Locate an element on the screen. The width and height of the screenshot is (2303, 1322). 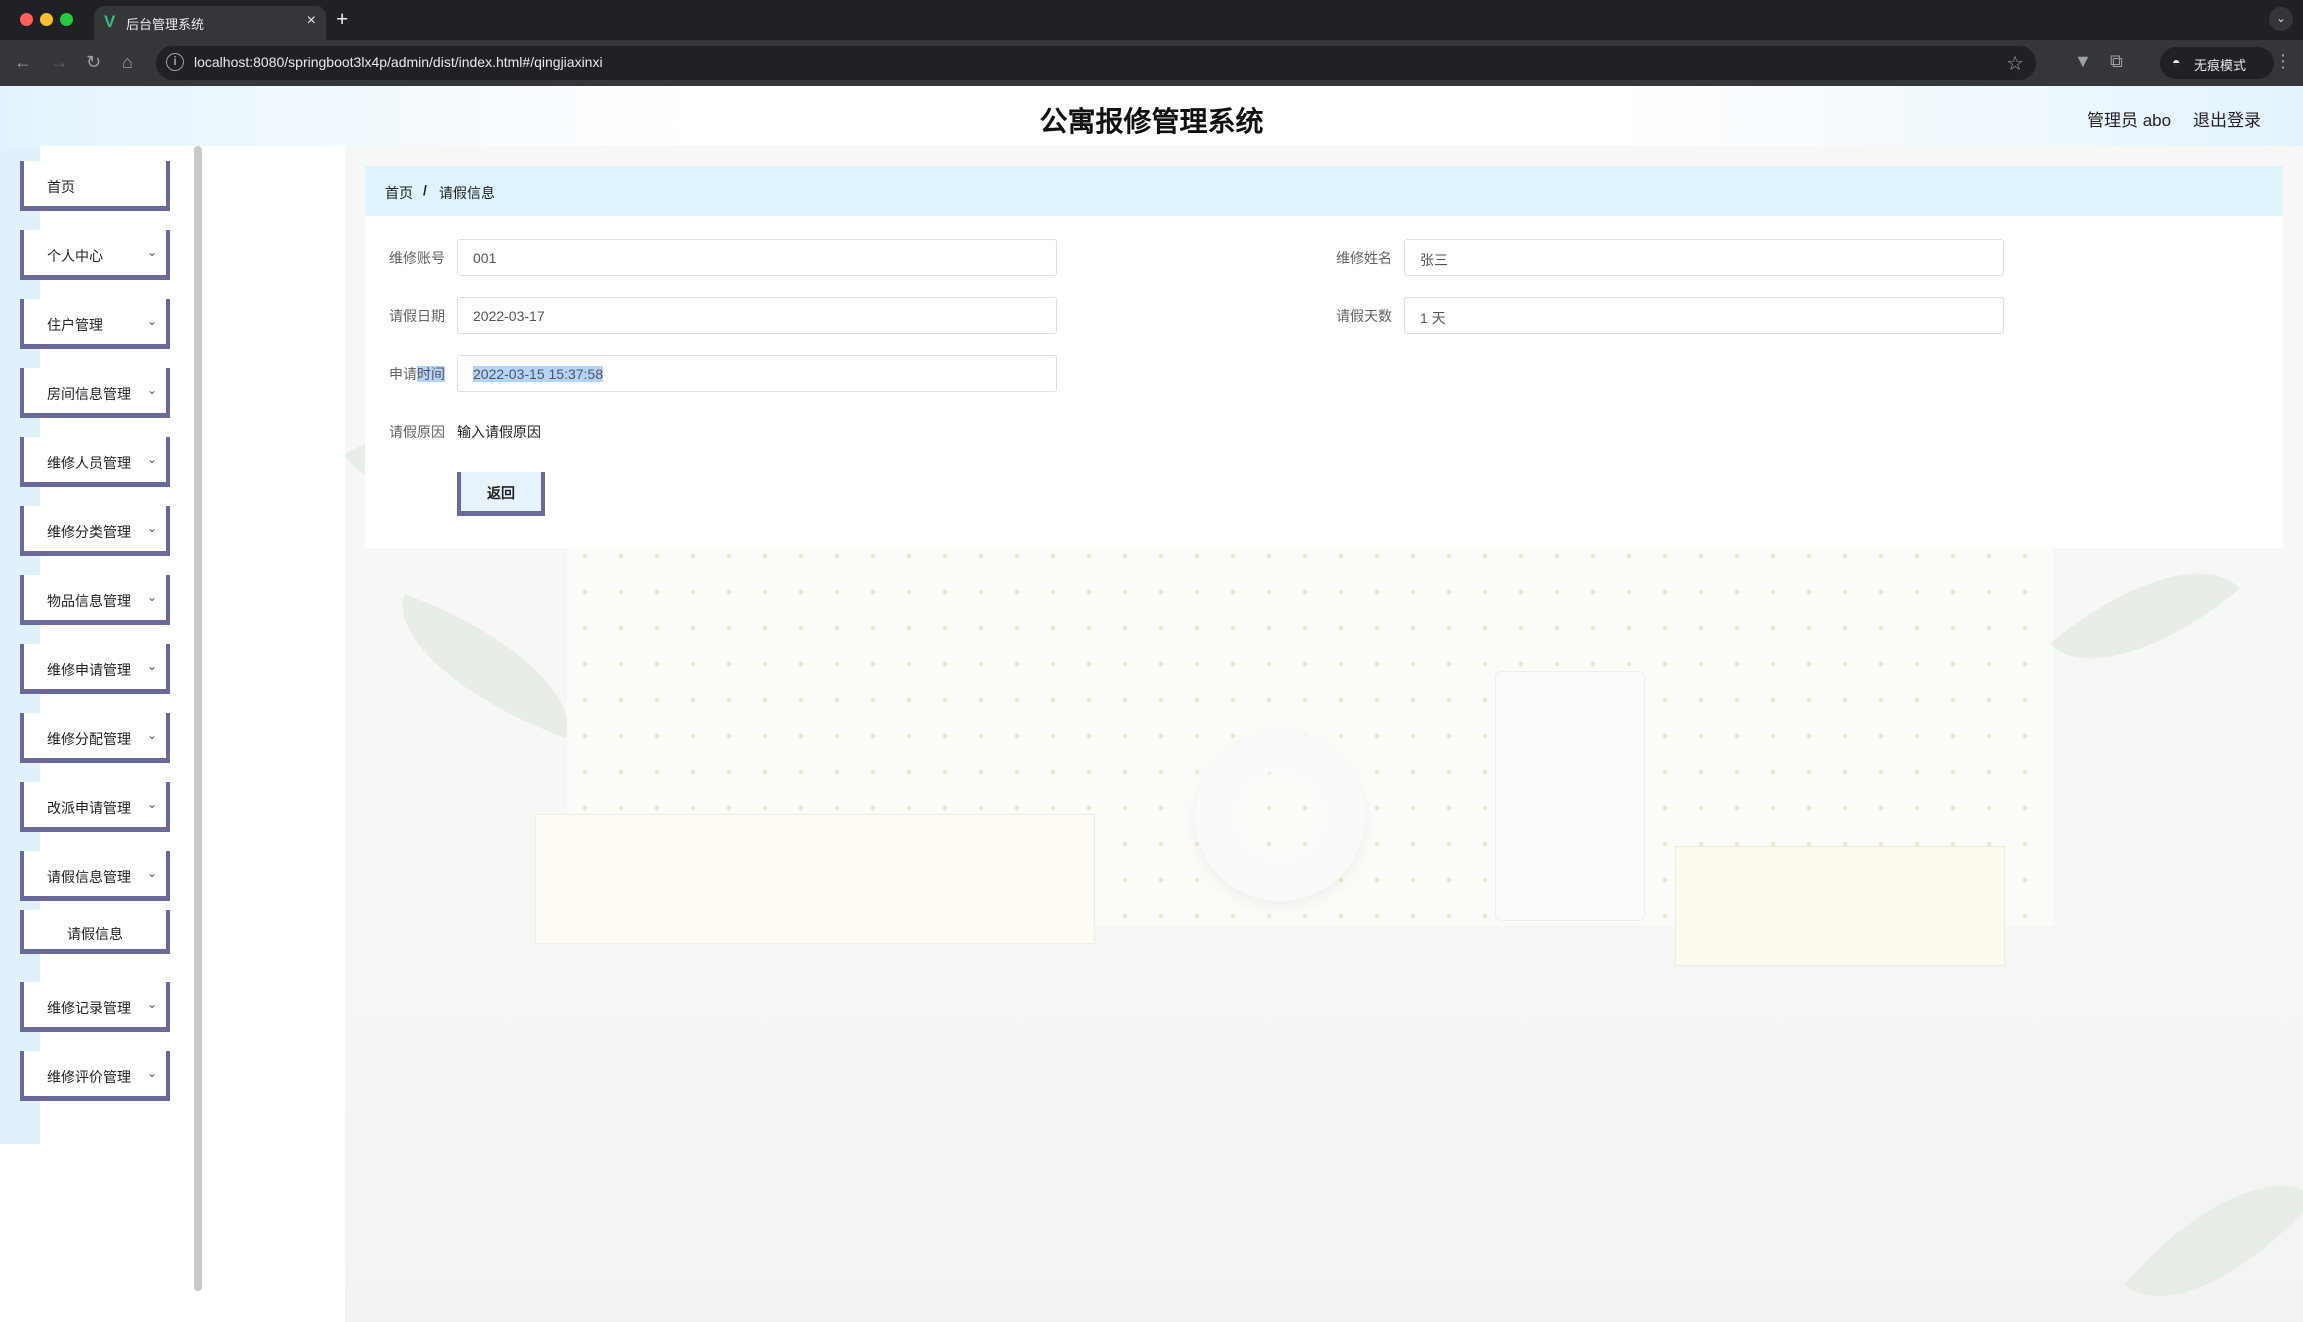
sidebar-item-repair-request-management: 维修申请管理 ⌄ is located at coordinates (95, 669).